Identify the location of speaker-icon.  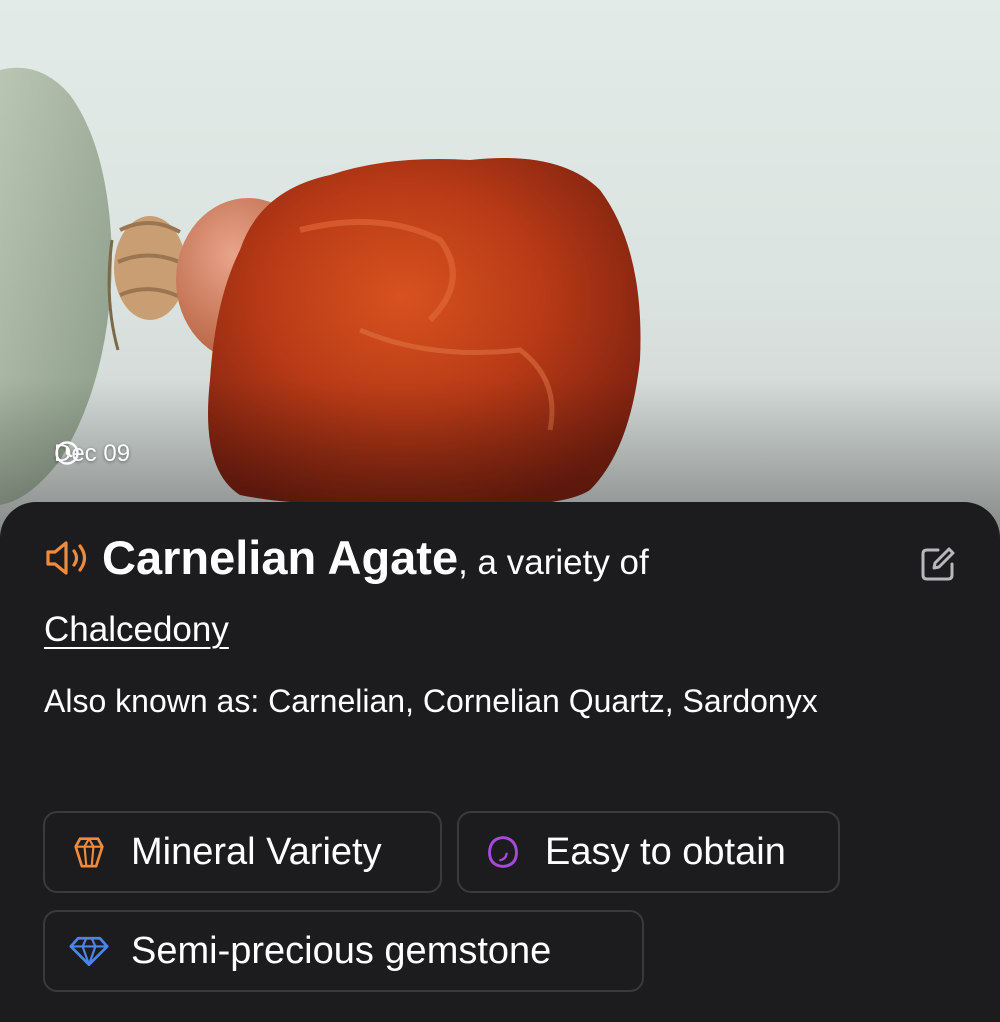
(69, 558).